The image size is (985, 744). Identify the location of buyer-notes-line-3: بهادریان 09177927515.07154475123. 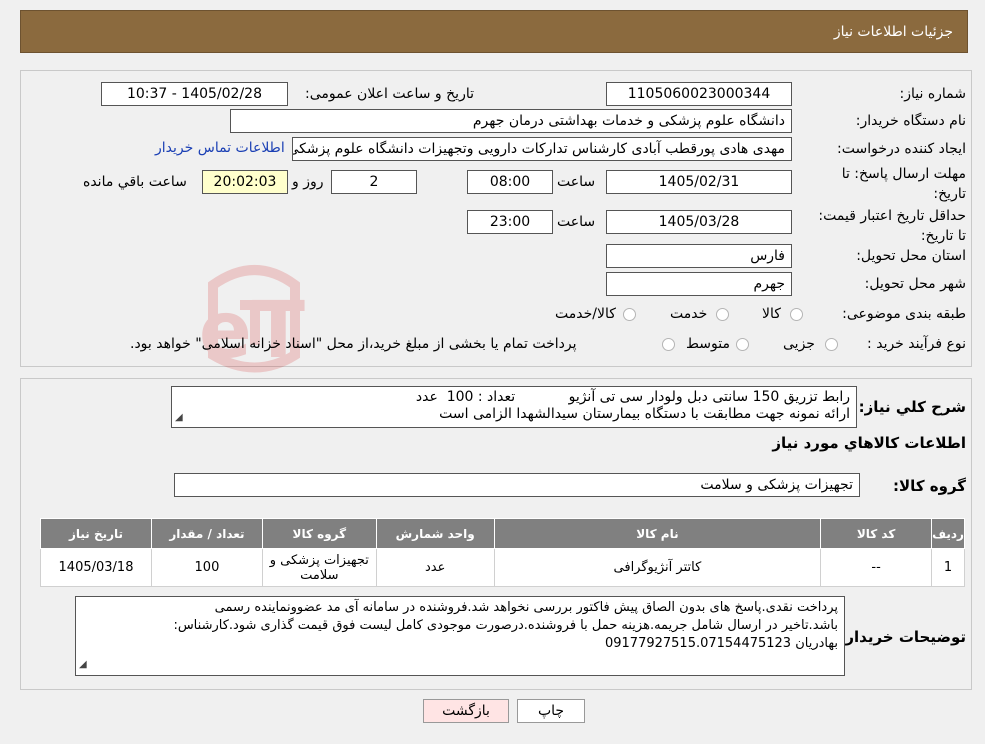
(721, 643).